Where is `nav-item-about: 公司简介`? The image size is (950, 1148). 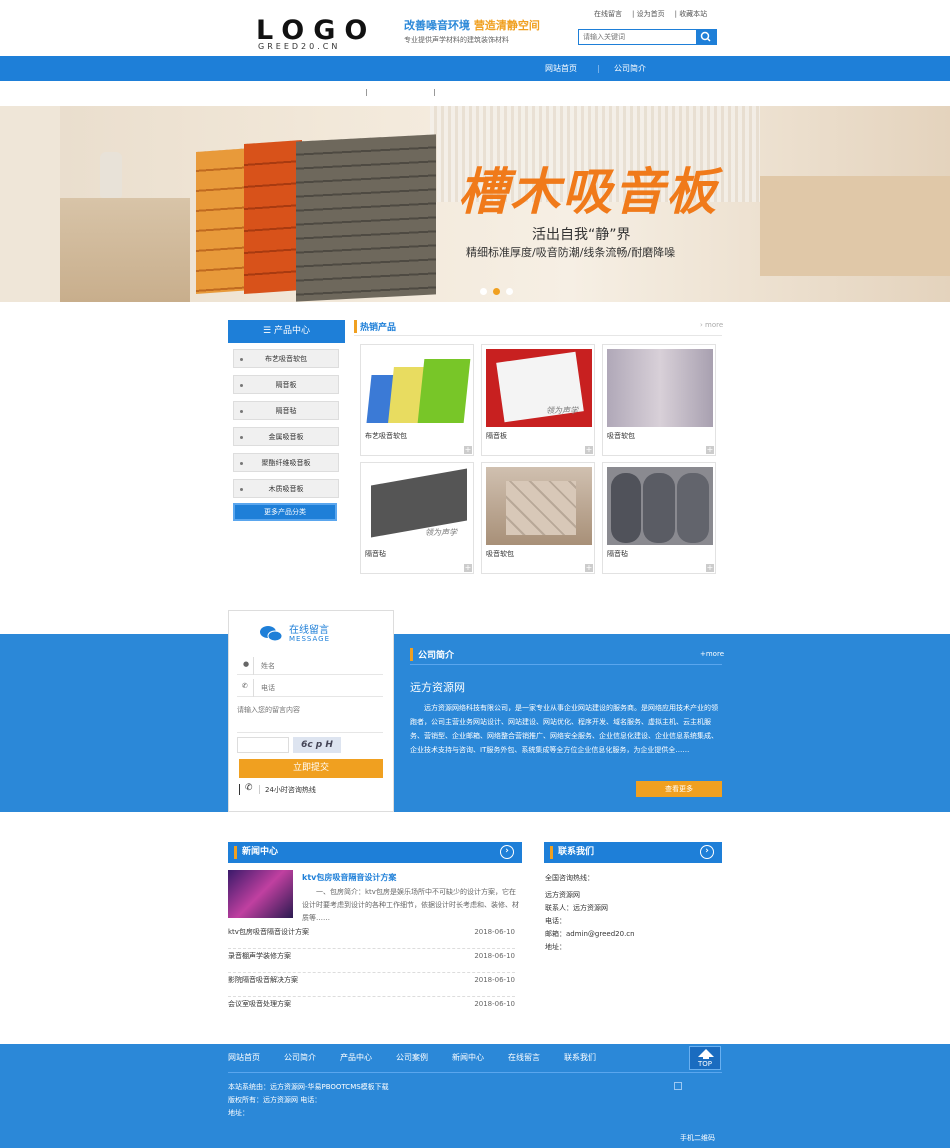 nav-item-about: 公司简介 is located at coordinates (630, 68).